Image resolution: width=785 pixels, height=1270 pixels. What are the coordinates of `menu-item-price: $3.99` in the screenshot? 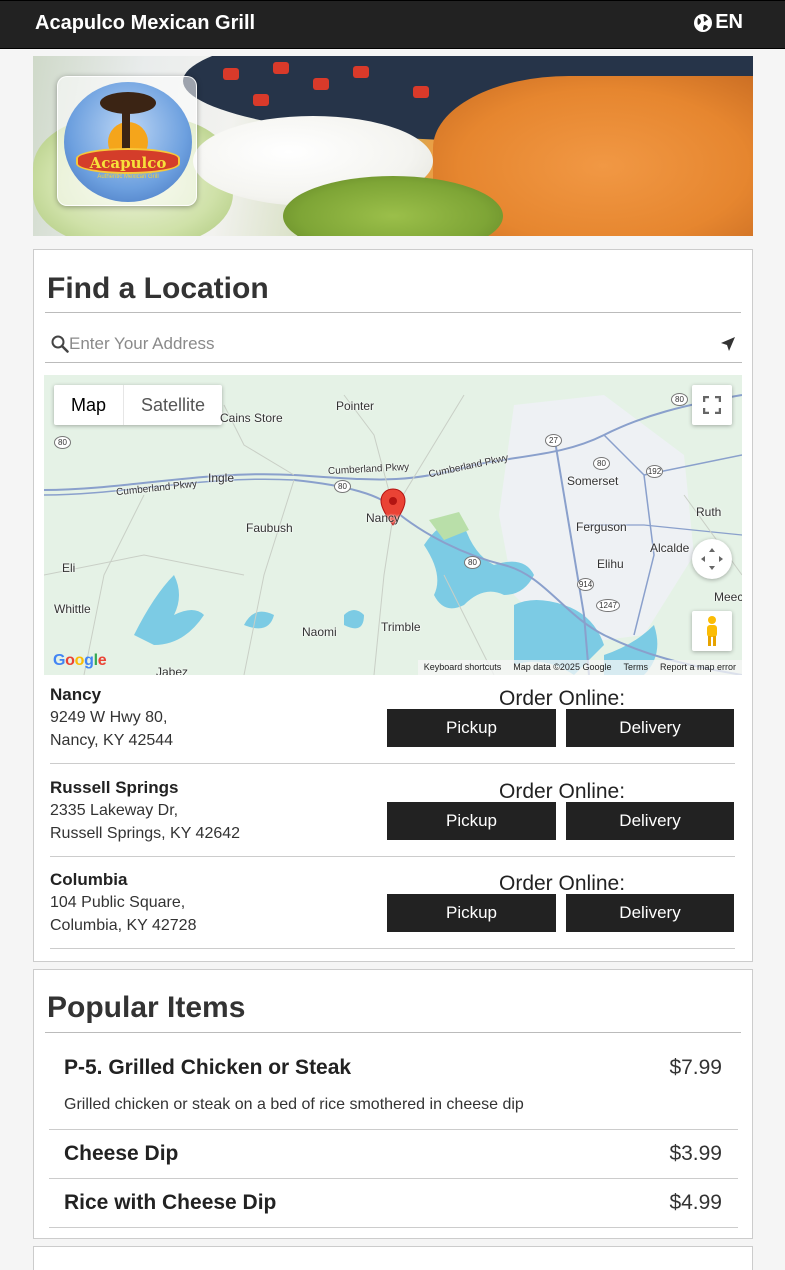 It's located at (695, 1153).